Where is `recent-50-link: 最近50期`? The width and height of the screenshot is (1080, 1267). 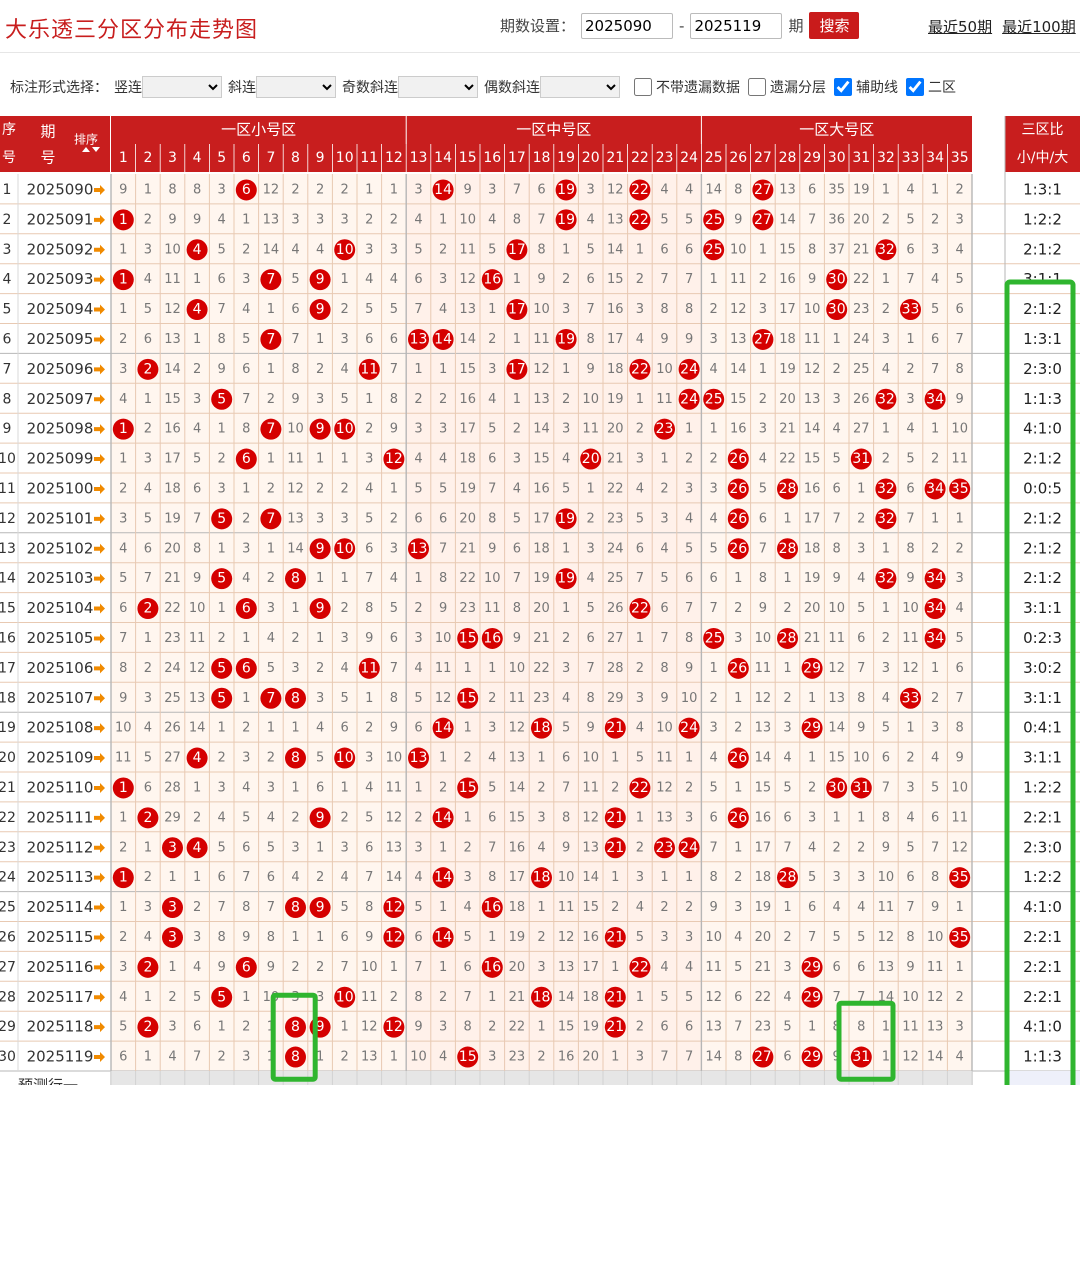
recent-50-link: 最近50期 is located at coordinates (960, 26).